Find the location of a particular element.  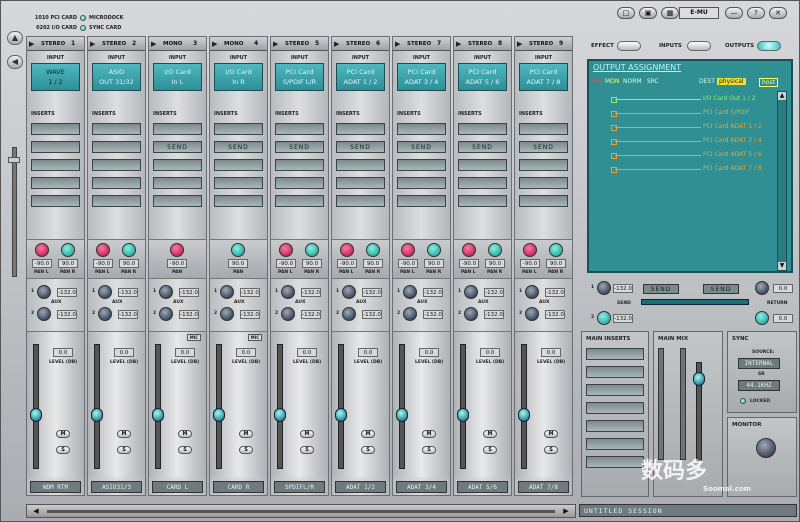

close-icon: ✕ is located at coordinates (778, 13).